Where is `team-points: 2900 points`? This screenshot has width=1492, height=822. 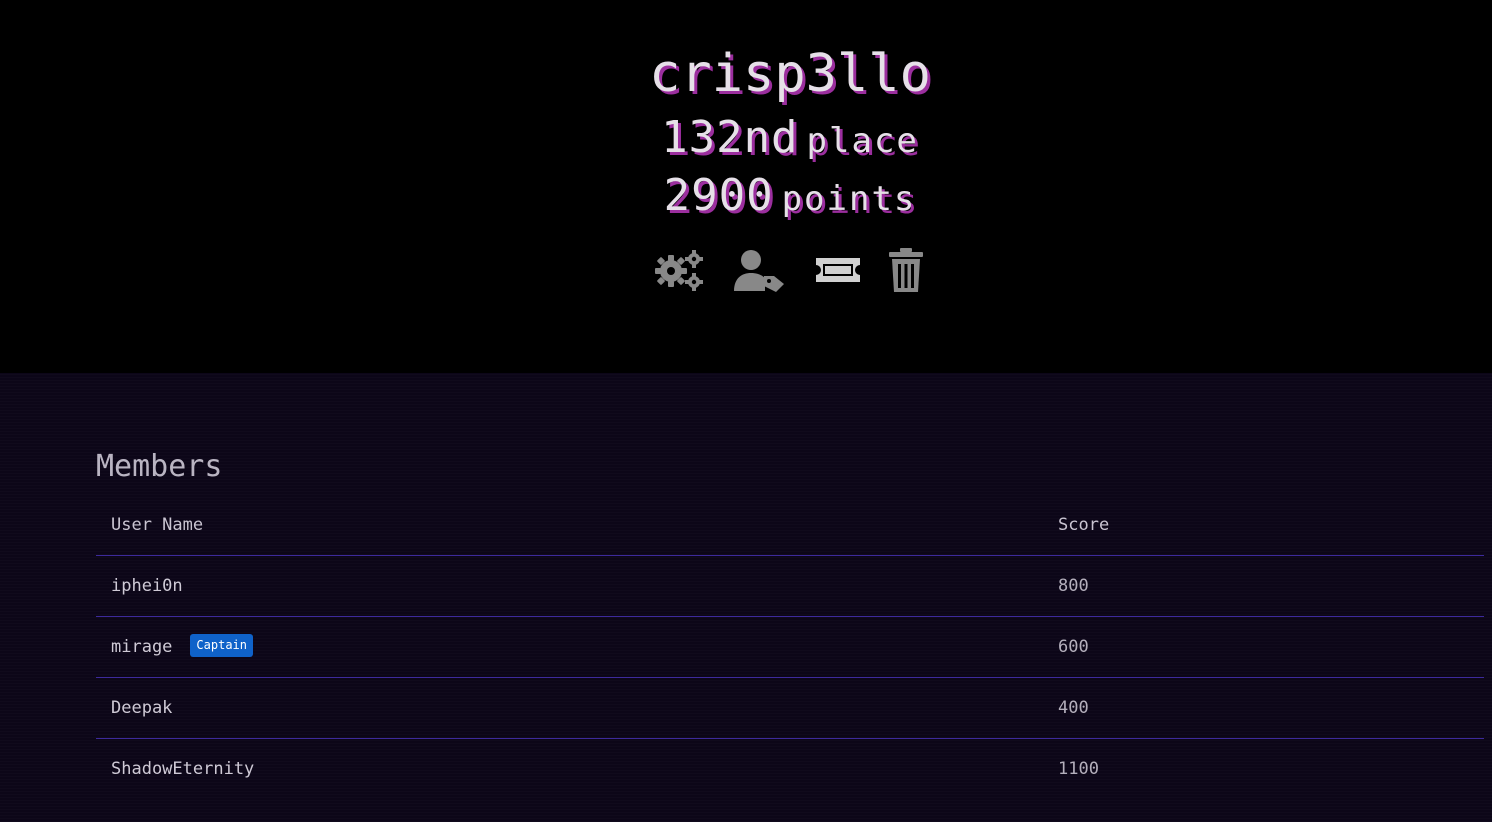 team-points: 2900 points is located at coordinates (746, 195).